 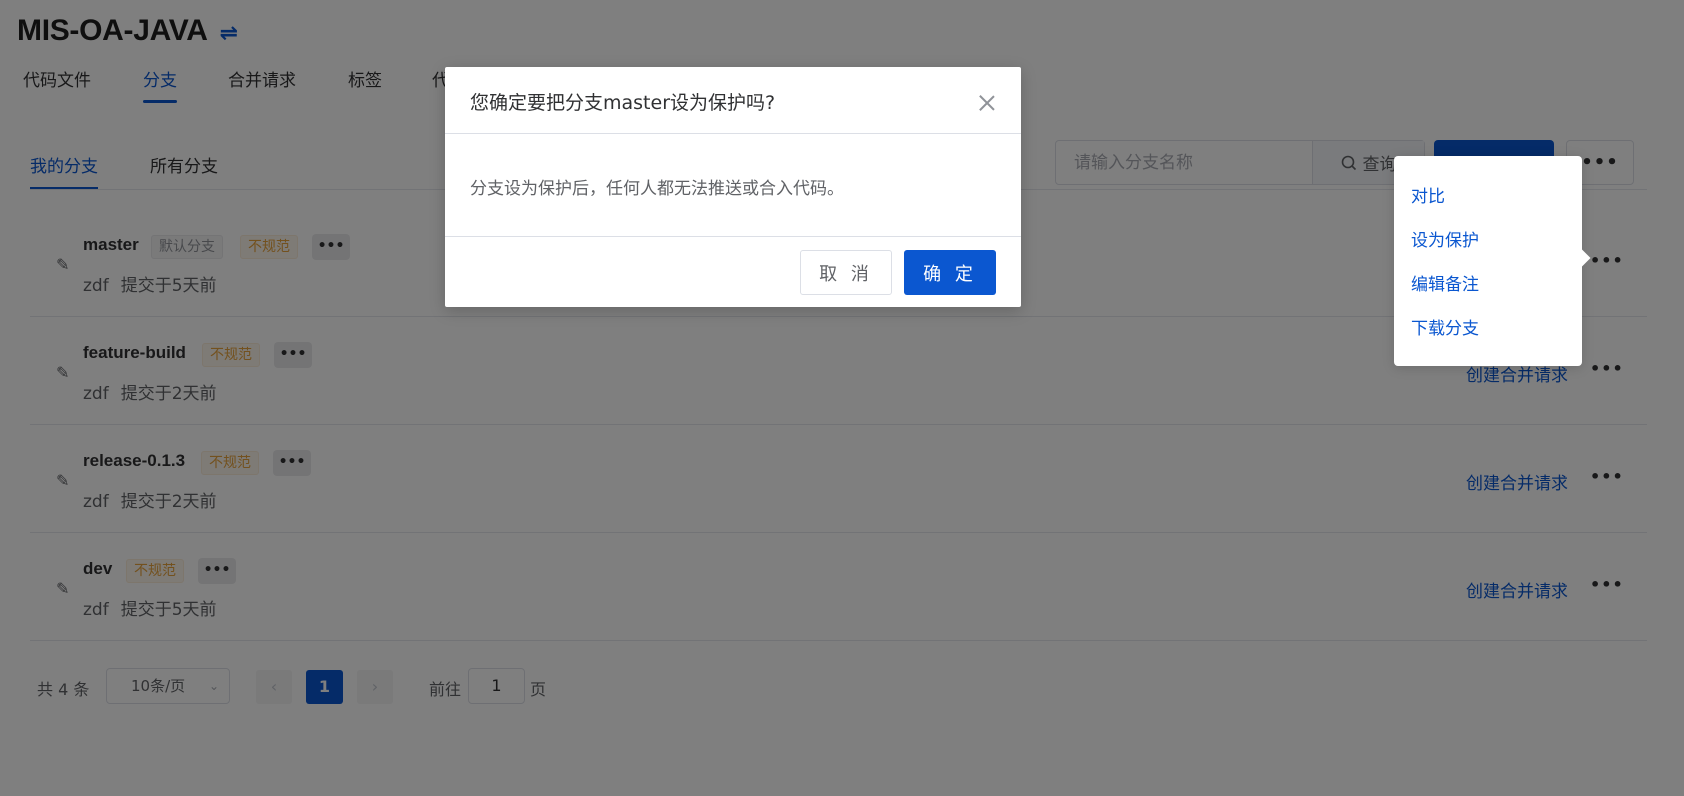 What do you see at coordinates (733, 271) in the screenshot?
I see `dialog-footer: 取 消 确 定` at bounding box center [733, 271].